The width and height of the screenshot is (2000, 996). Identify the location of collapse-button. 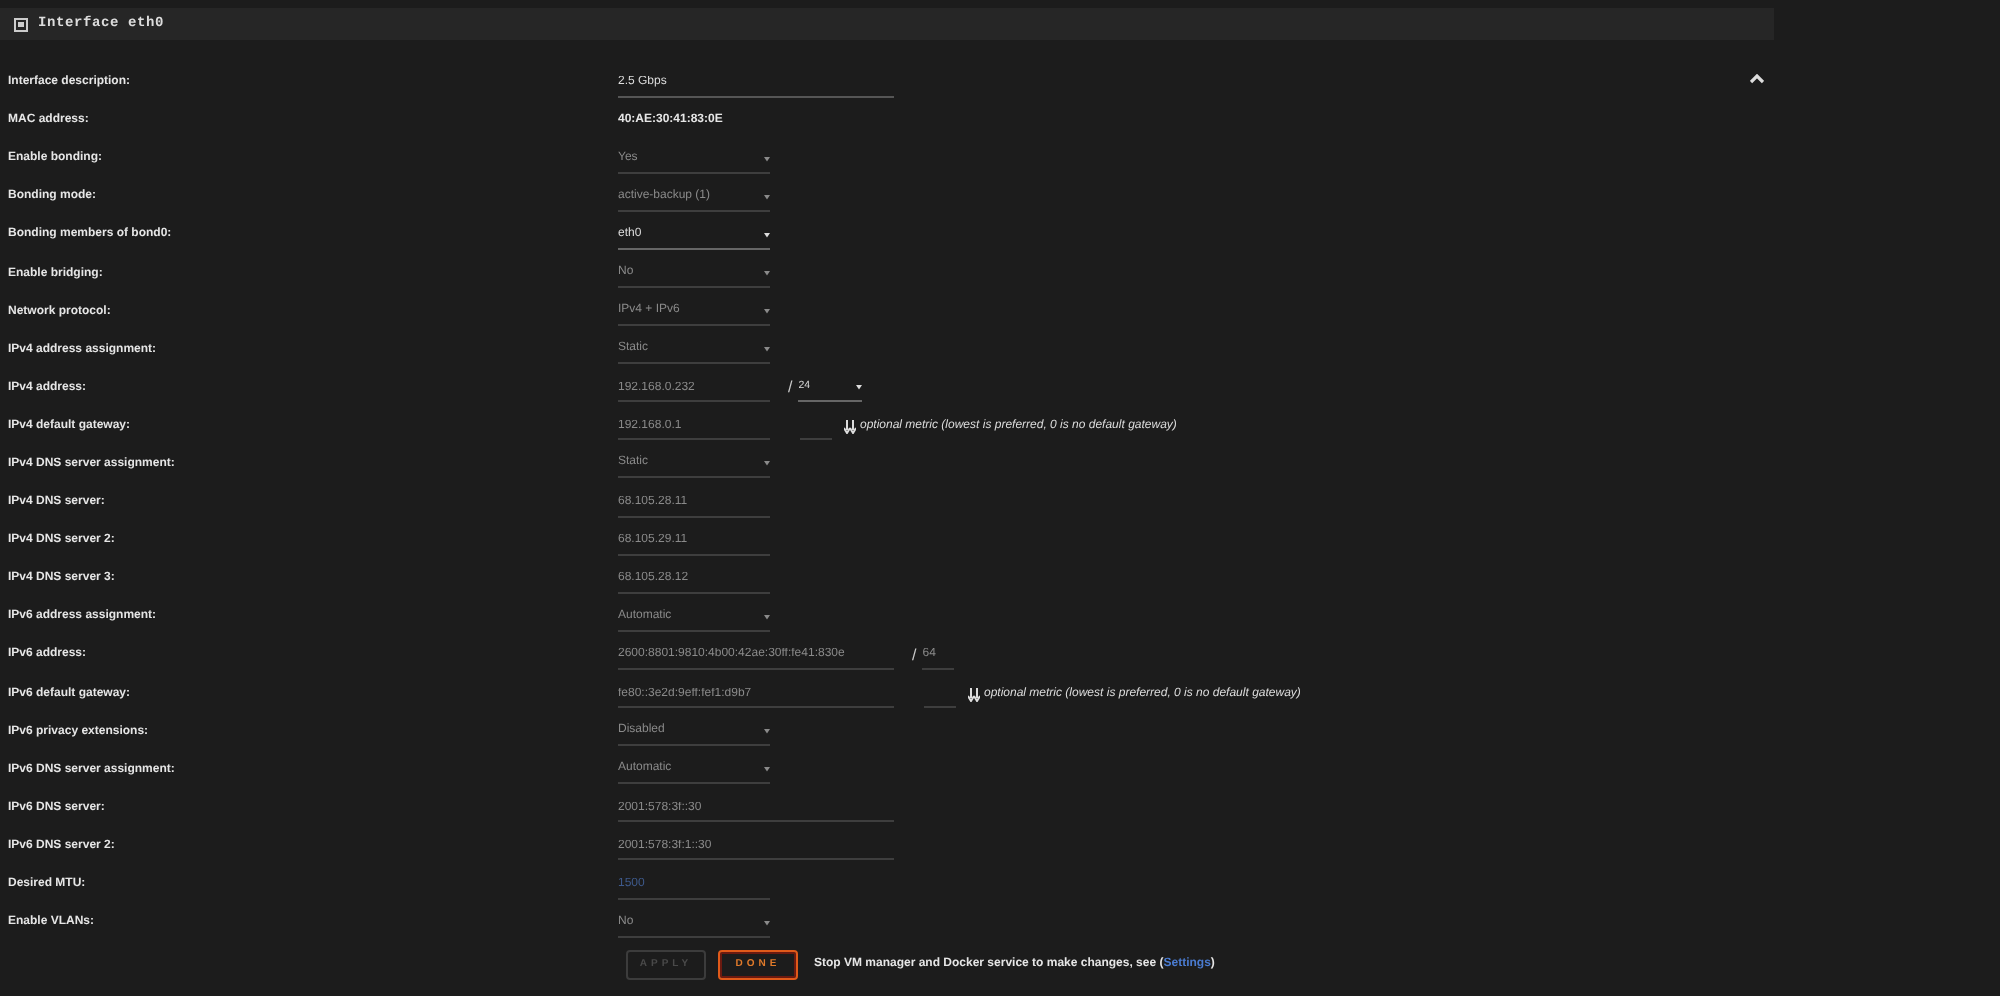
(1757, 79).